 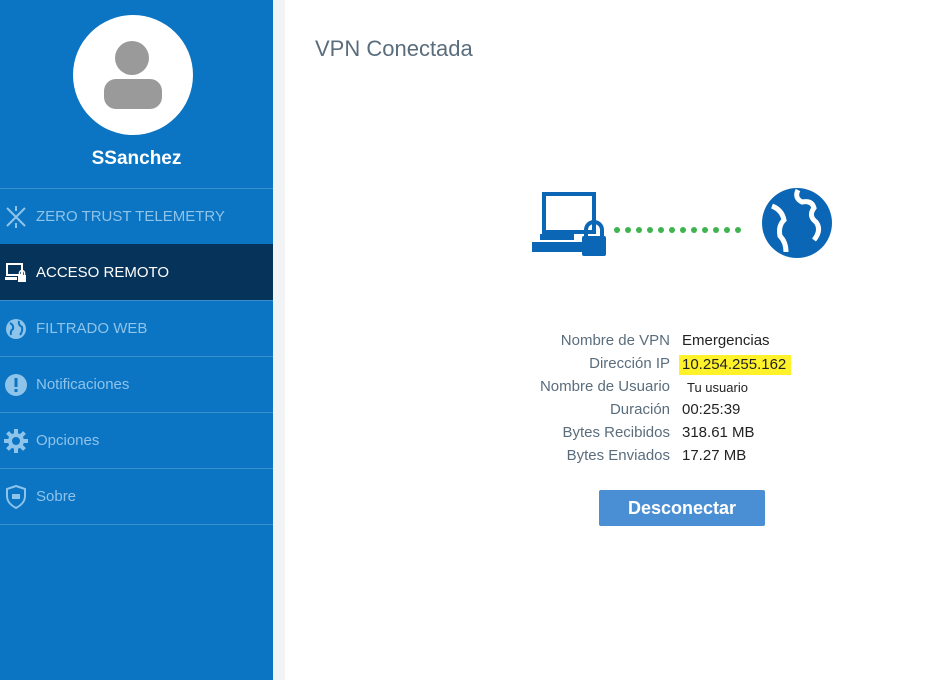 What do you see at coordinates (629, 363) in the screenshot?
I see `detail-label: Dirección IP` at bounding box center [629, 363].